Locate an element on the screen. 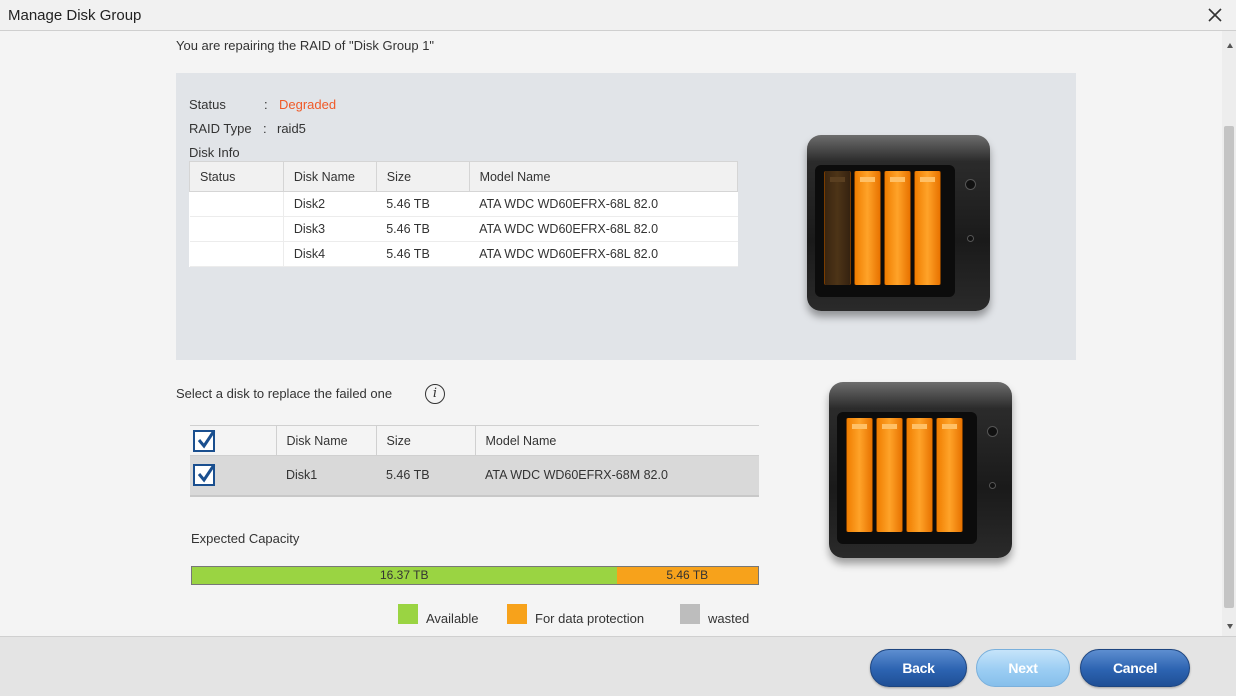 This screenshot has width=1236, height=696. nas-device-new-image is located at coordinates (920, 470).